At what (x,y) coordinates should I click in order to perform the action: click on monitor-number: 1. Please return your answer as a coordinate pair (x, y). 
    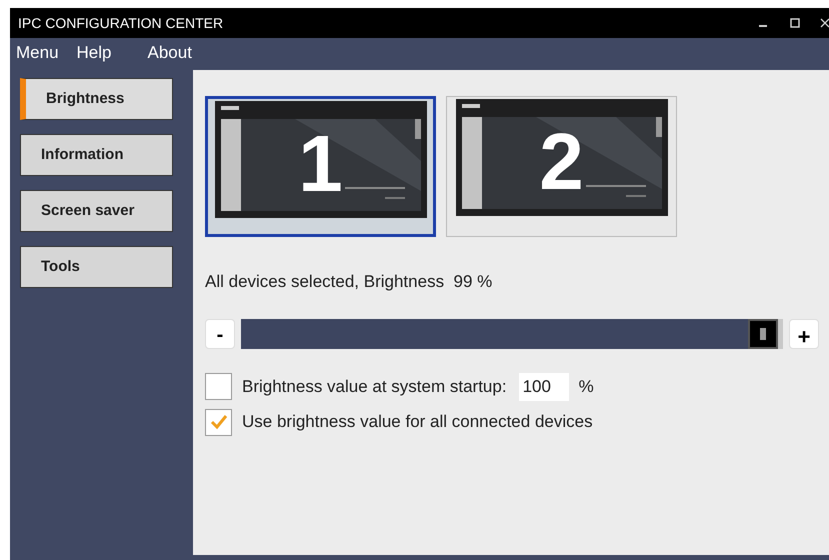
    Looking at the image, I should click on (320, 164).